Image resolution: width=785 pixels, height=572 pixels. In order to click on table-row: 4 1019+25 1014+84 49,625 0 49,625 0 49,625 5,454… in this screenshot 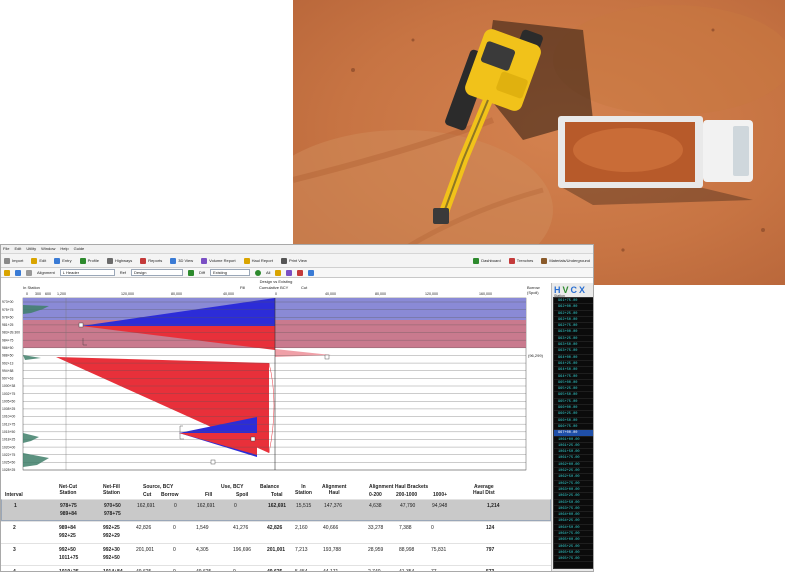, I will do `click(276, 568)`.